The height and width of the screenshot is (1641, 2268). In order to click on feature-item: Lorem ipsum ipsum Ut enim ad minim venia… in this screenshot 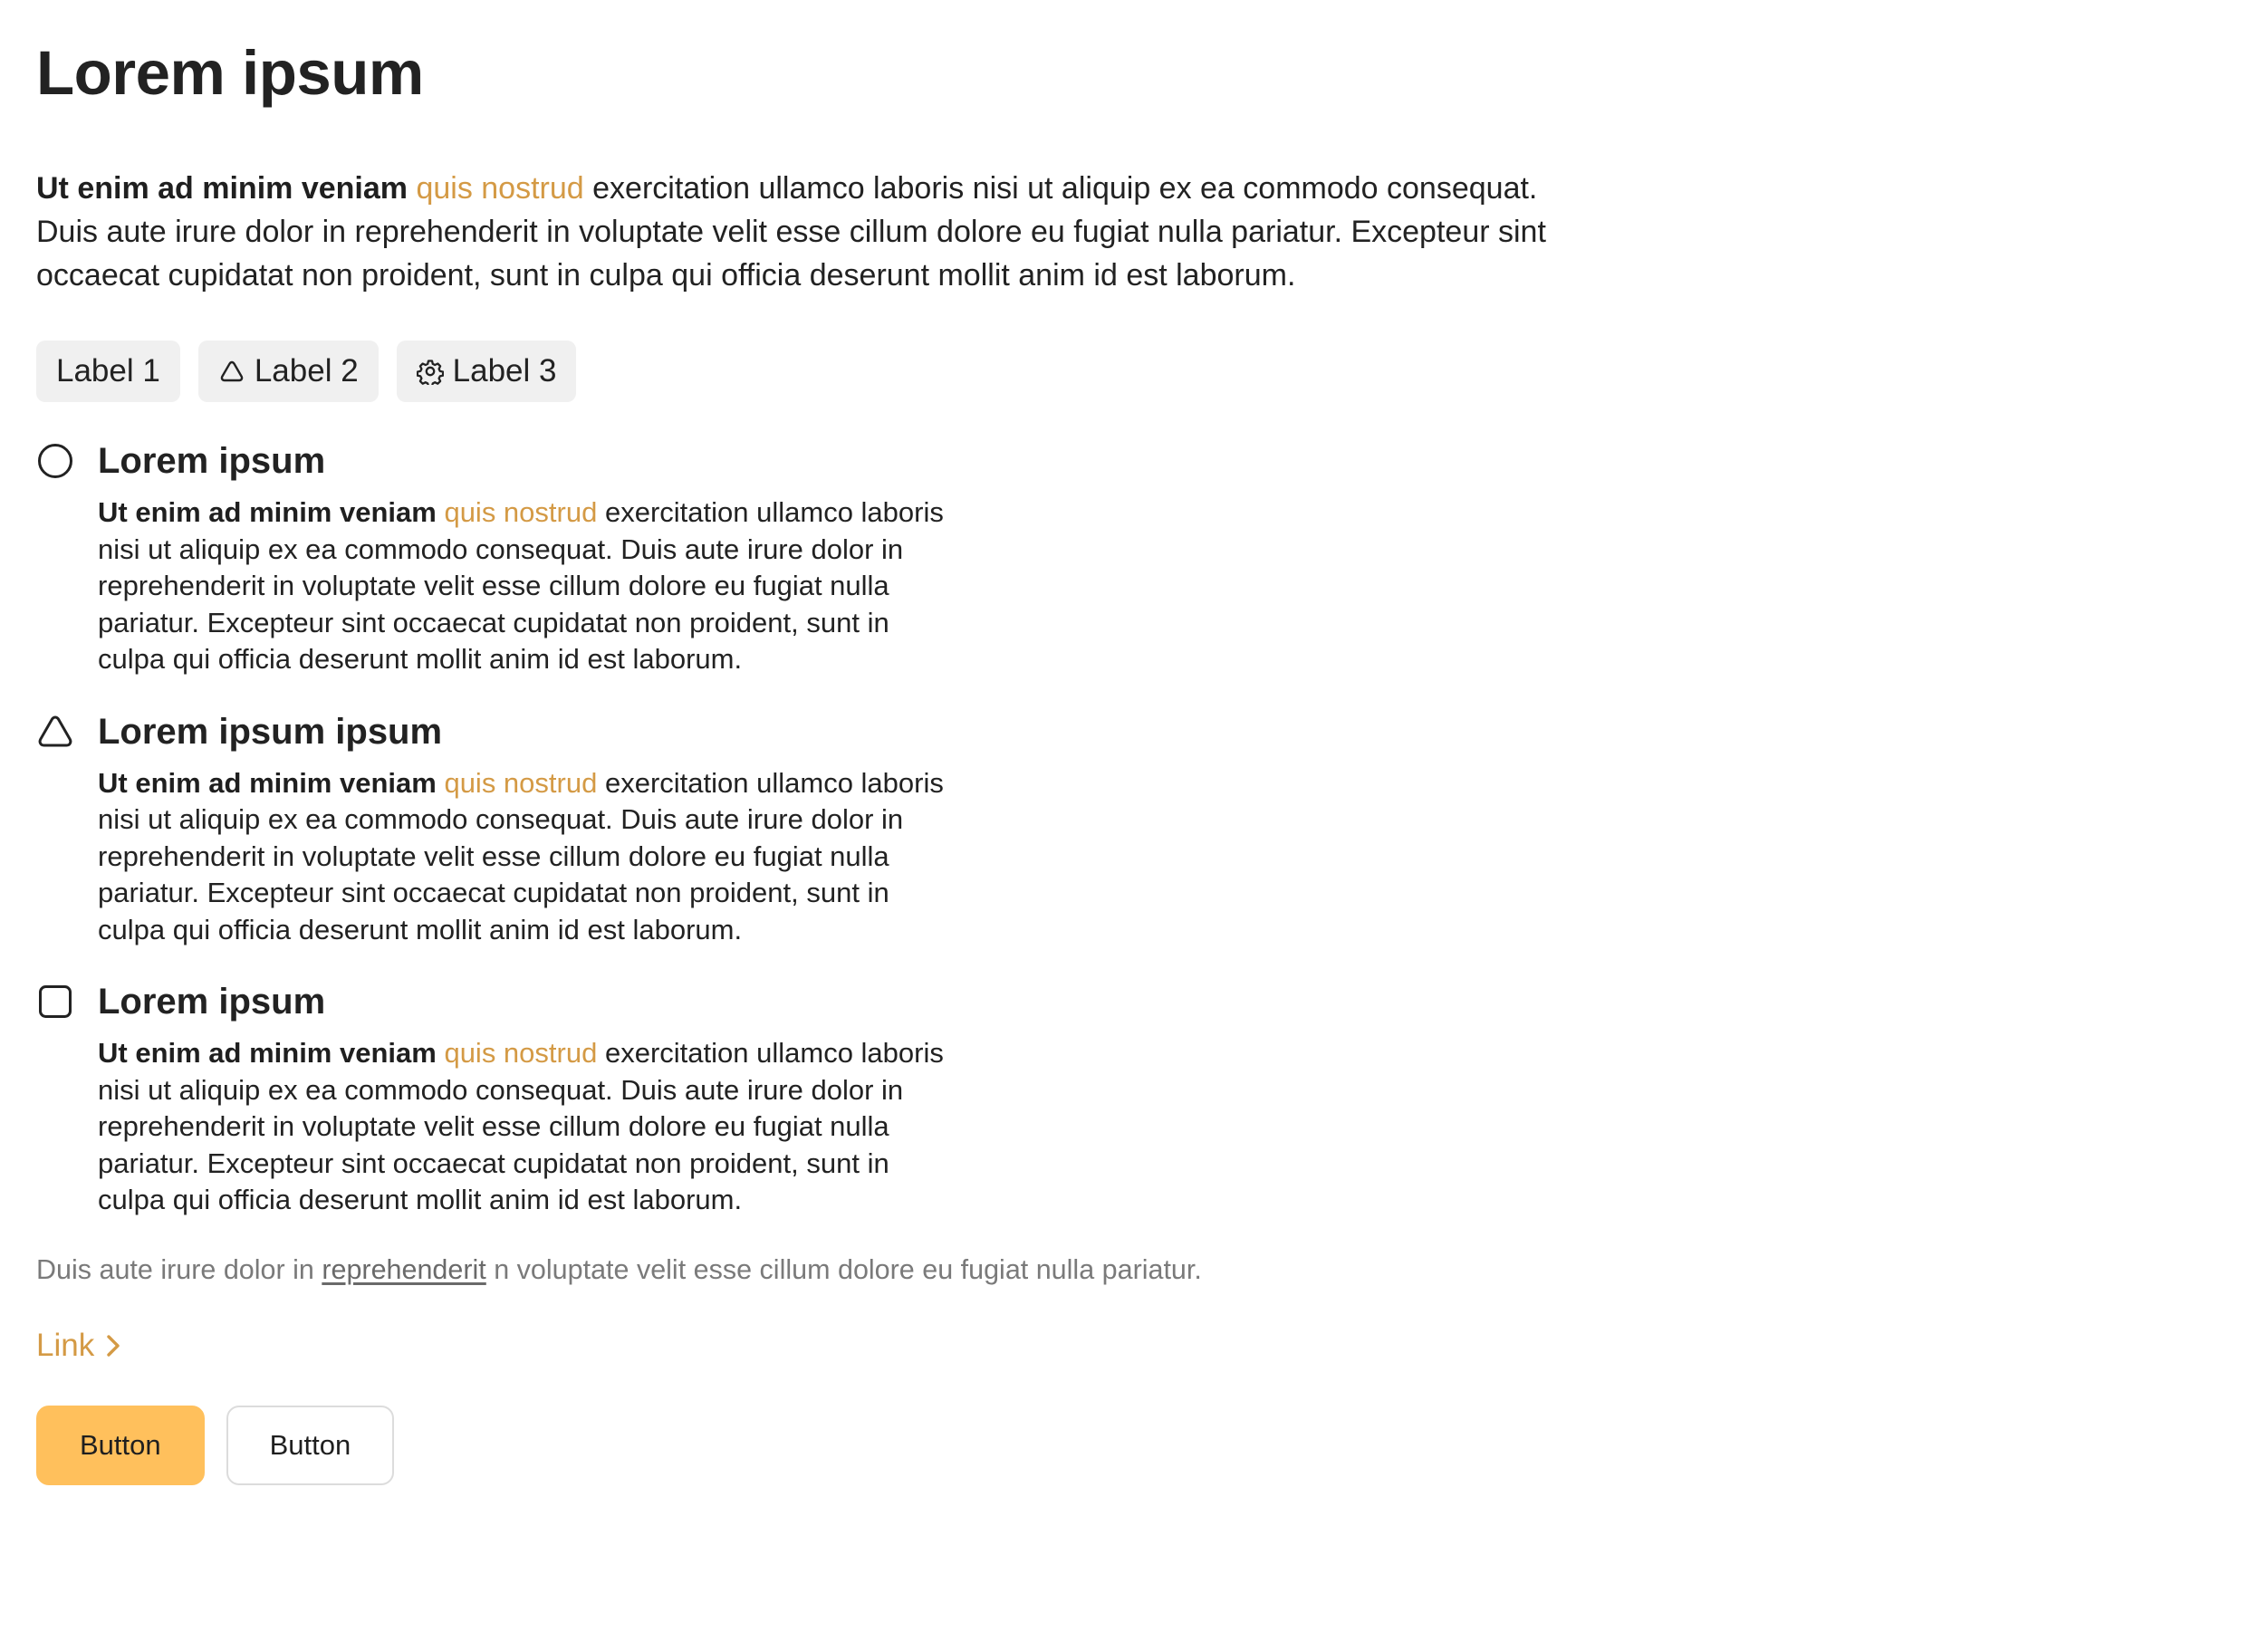, I will do `click(1152, 830)`.